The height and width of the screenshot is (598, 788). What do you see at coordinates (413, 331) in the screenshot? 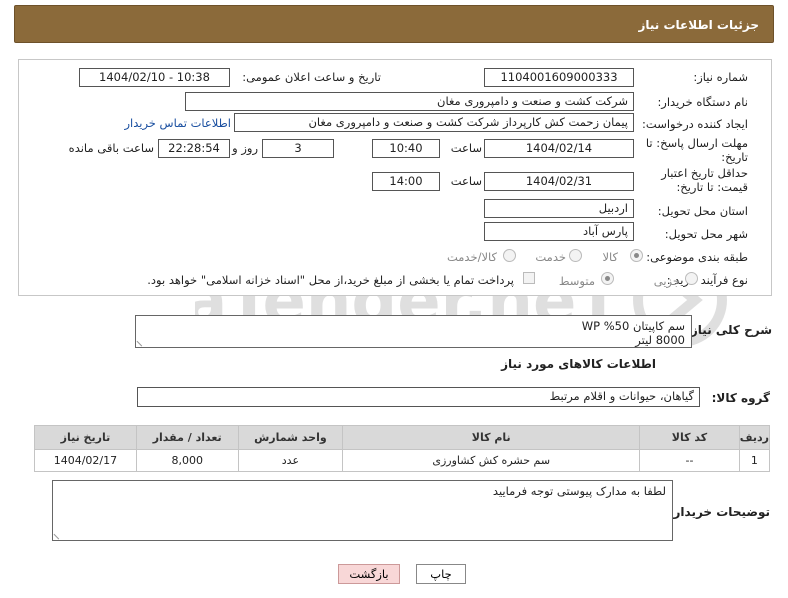
I see `description-textarea: سم کاپیتان WP %50 8000 لیتر` at bounding box center [413, 331].